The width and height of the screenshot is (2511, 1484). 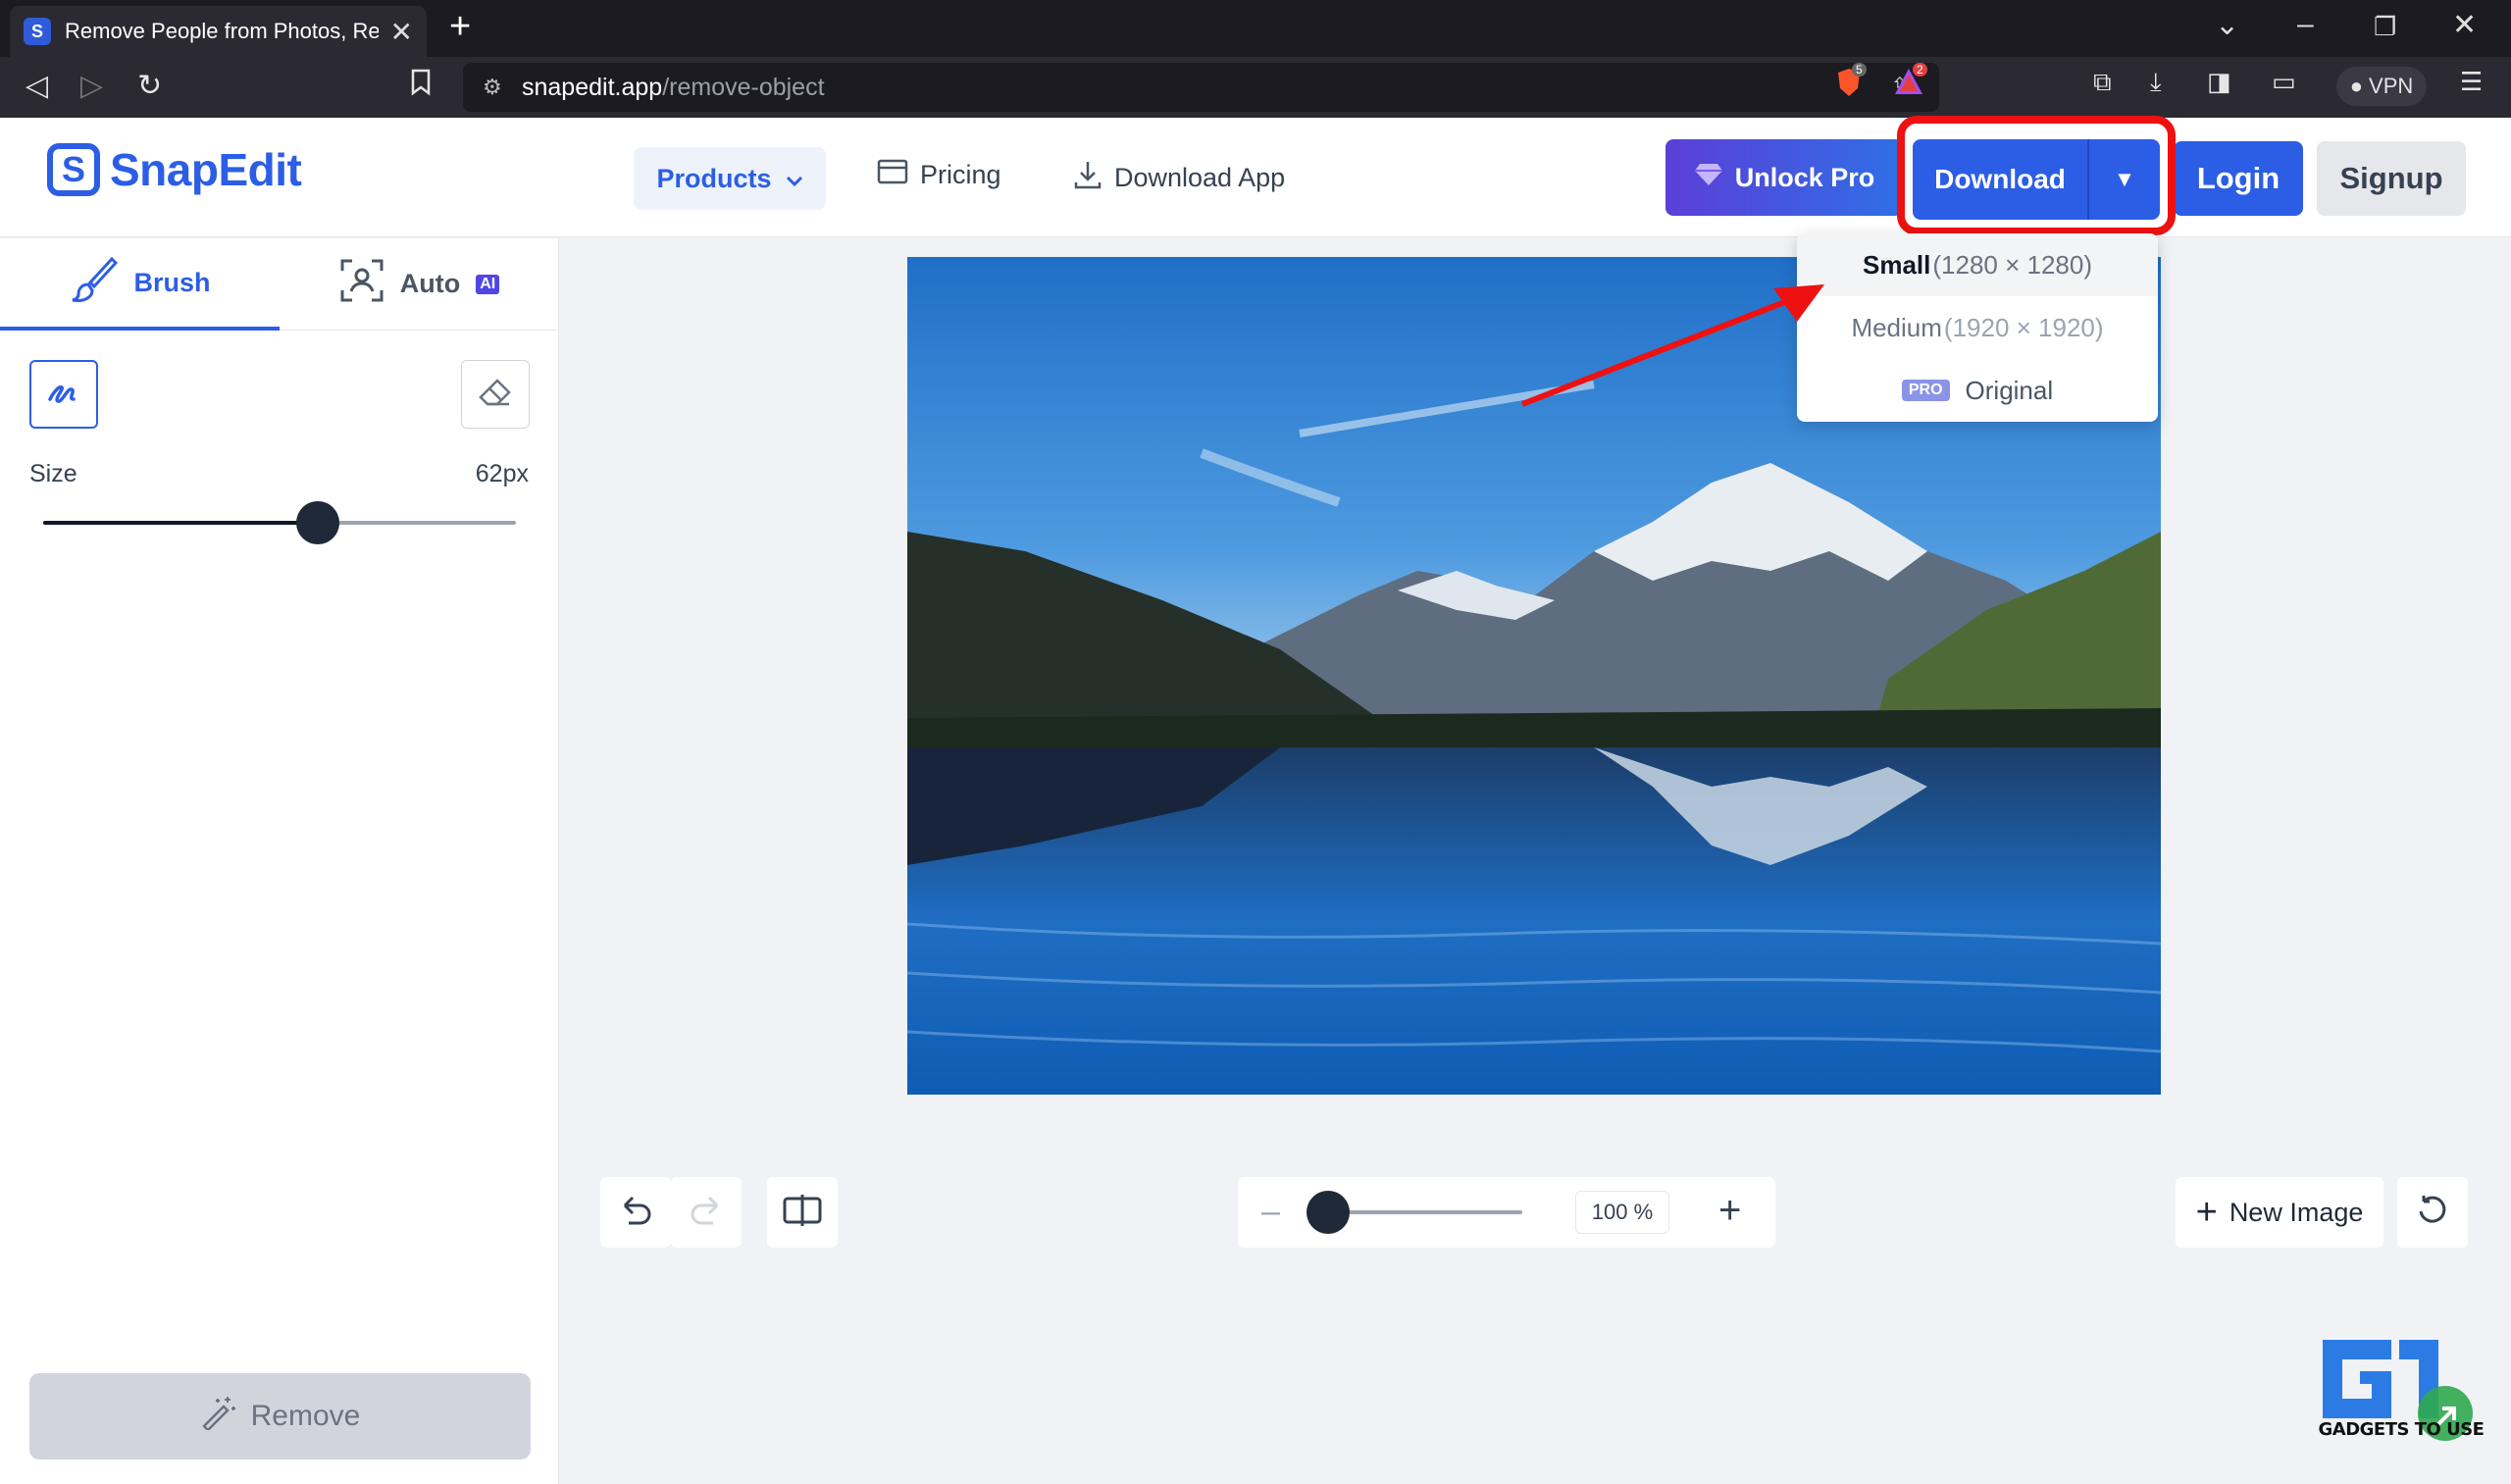 I want to click on signup-button: Signup, so click(x=2391, y=178).